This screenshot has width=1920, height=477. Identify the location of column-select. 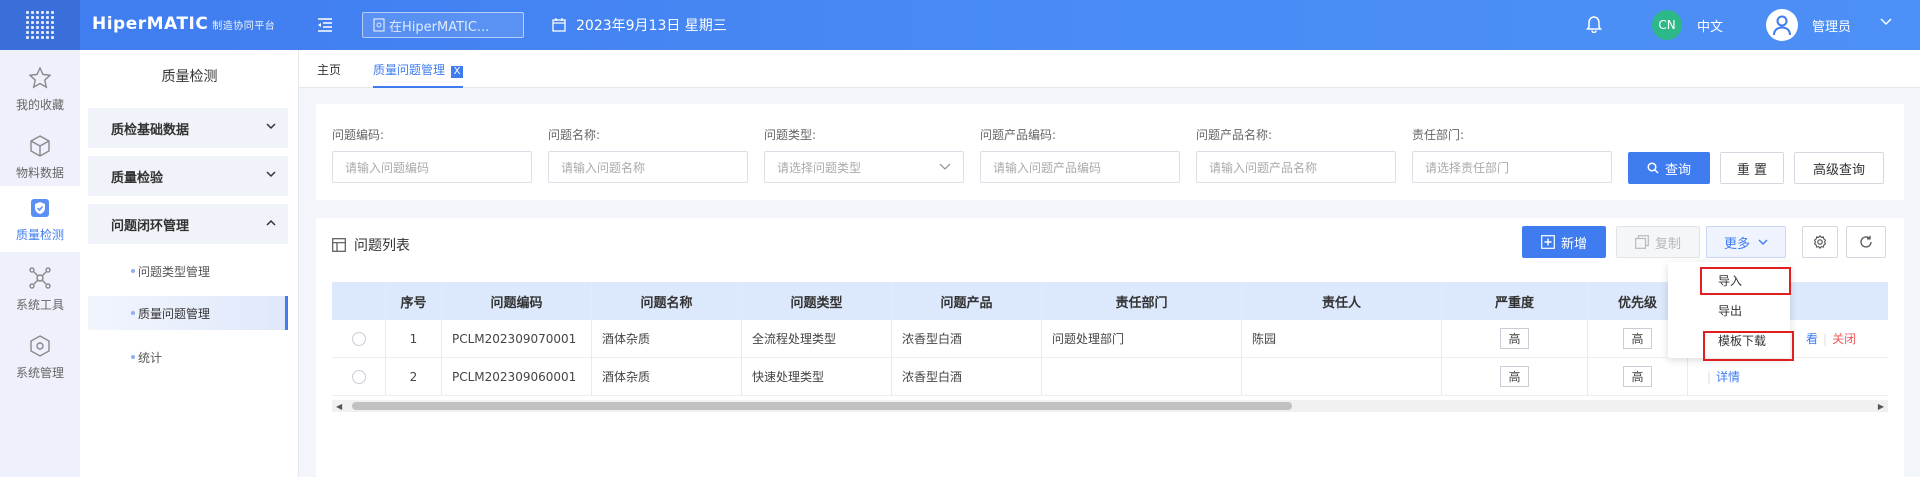
(359, 301).